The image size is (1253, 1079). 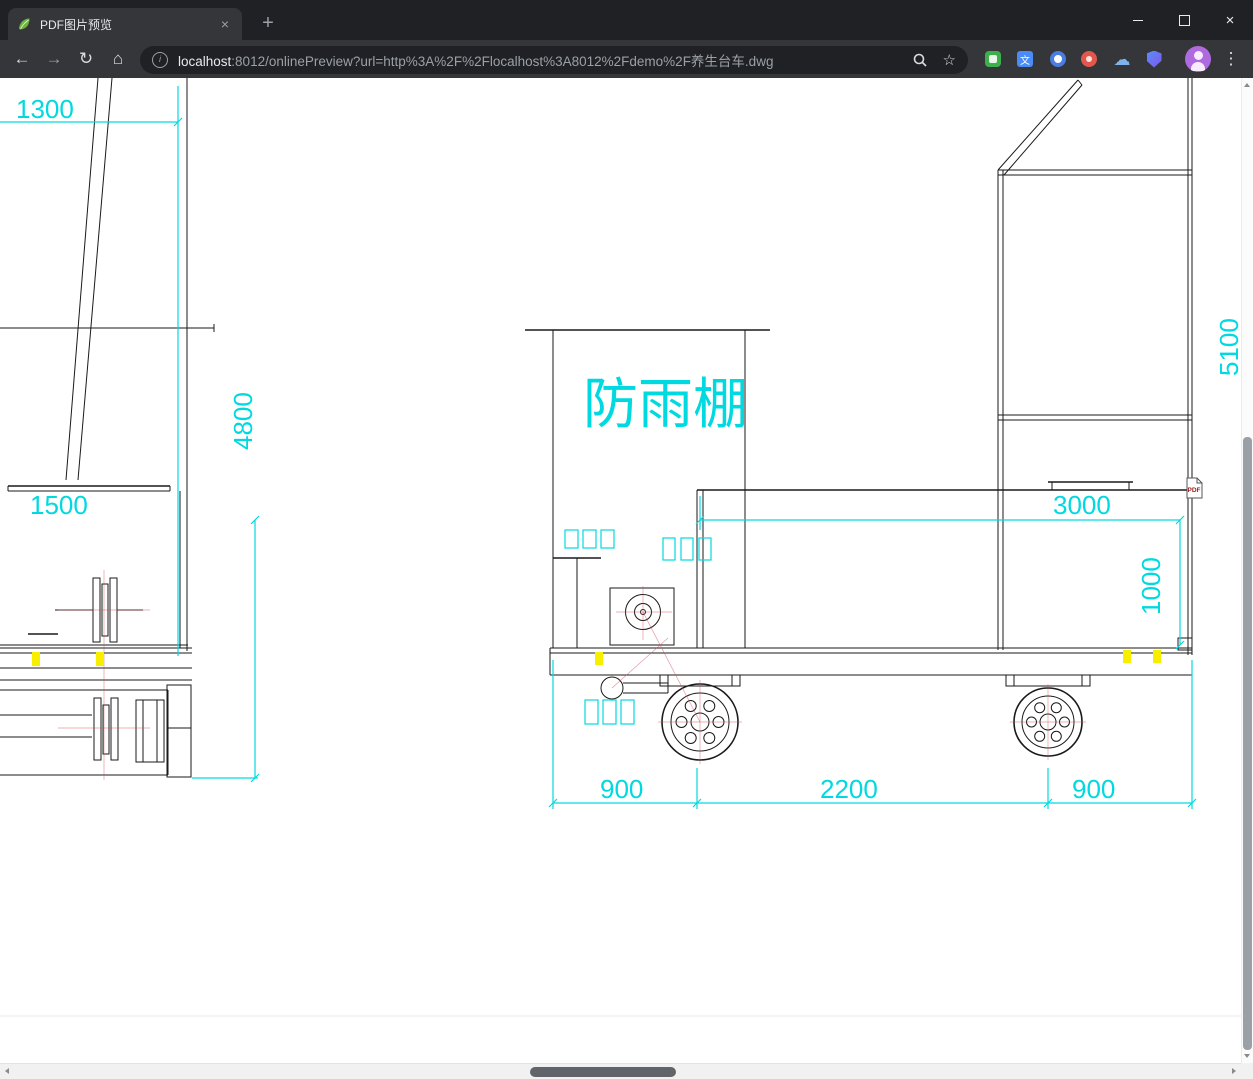 I want to click on dim-label-3000: 3000, so click(x=1082, y=505).